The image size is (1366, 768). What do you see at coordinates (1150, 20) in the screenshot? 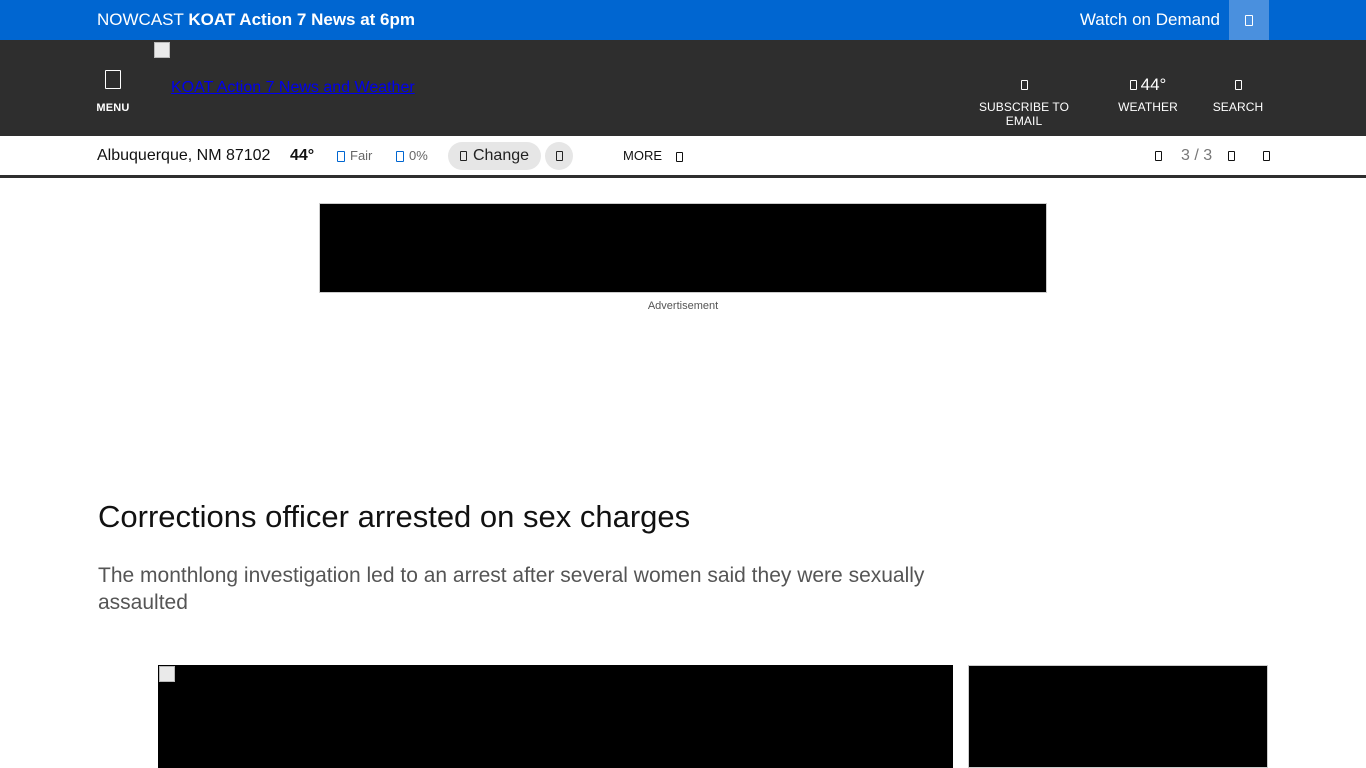
I see `watch-on-demand-link: Watch on Demand` at bounding box center [1150, 20].